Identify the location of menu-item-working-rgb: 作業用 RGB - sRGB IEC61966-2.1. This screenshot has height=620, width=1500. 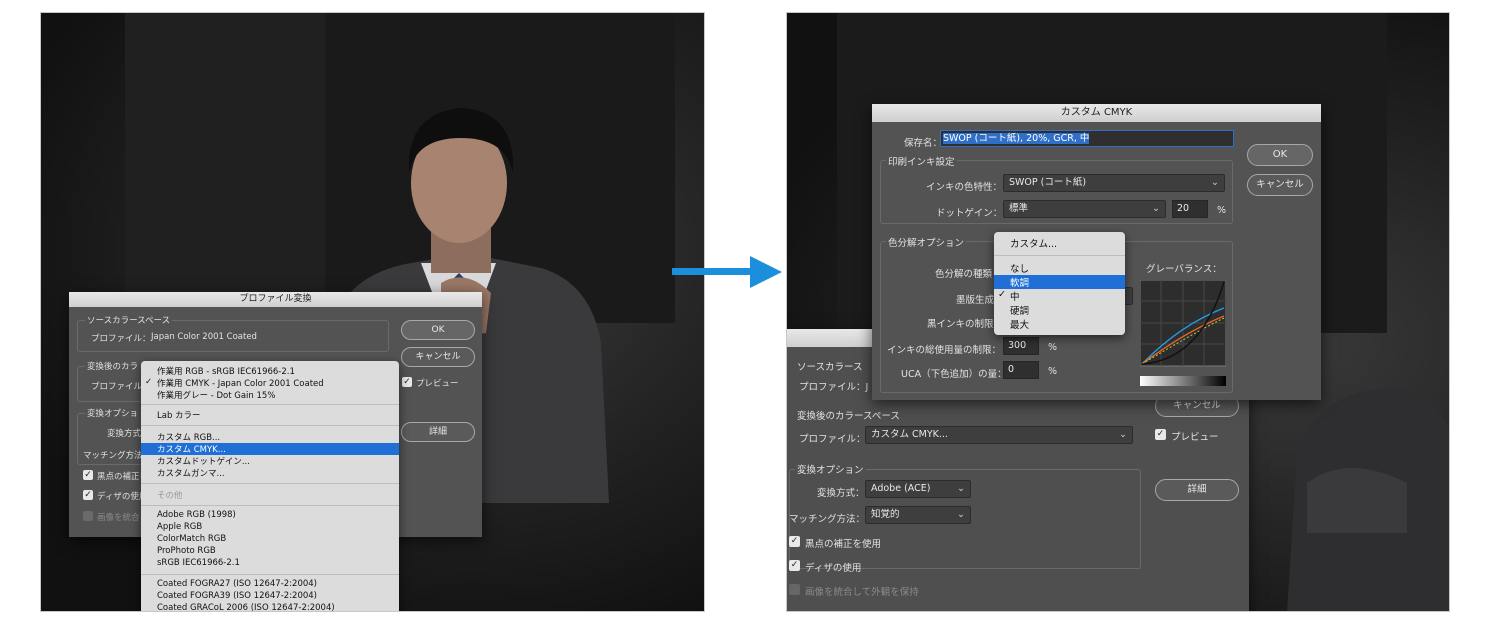
(270, 371).